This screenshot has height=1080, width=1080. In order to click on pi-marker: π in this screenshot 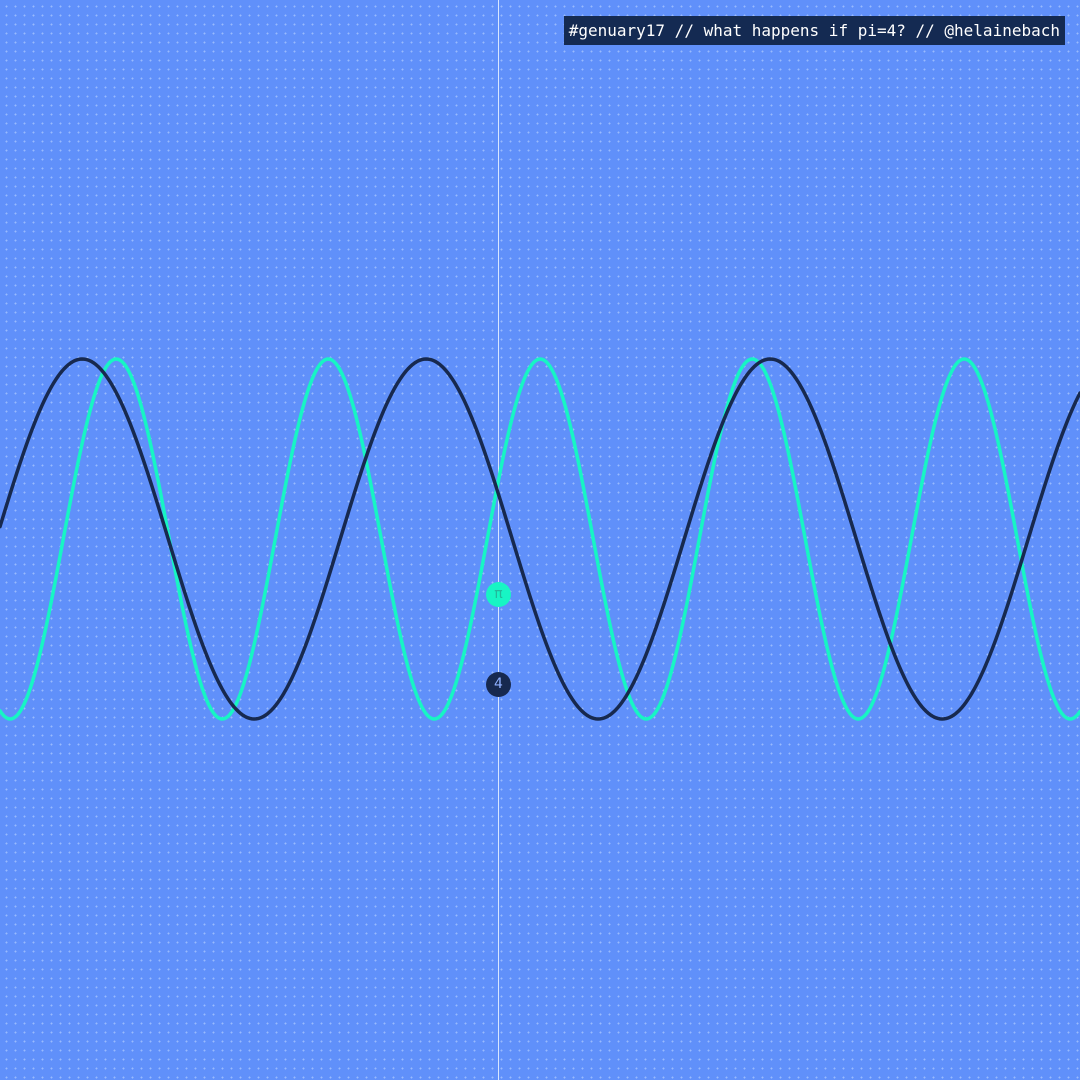, I will do `click(498, 594)`.